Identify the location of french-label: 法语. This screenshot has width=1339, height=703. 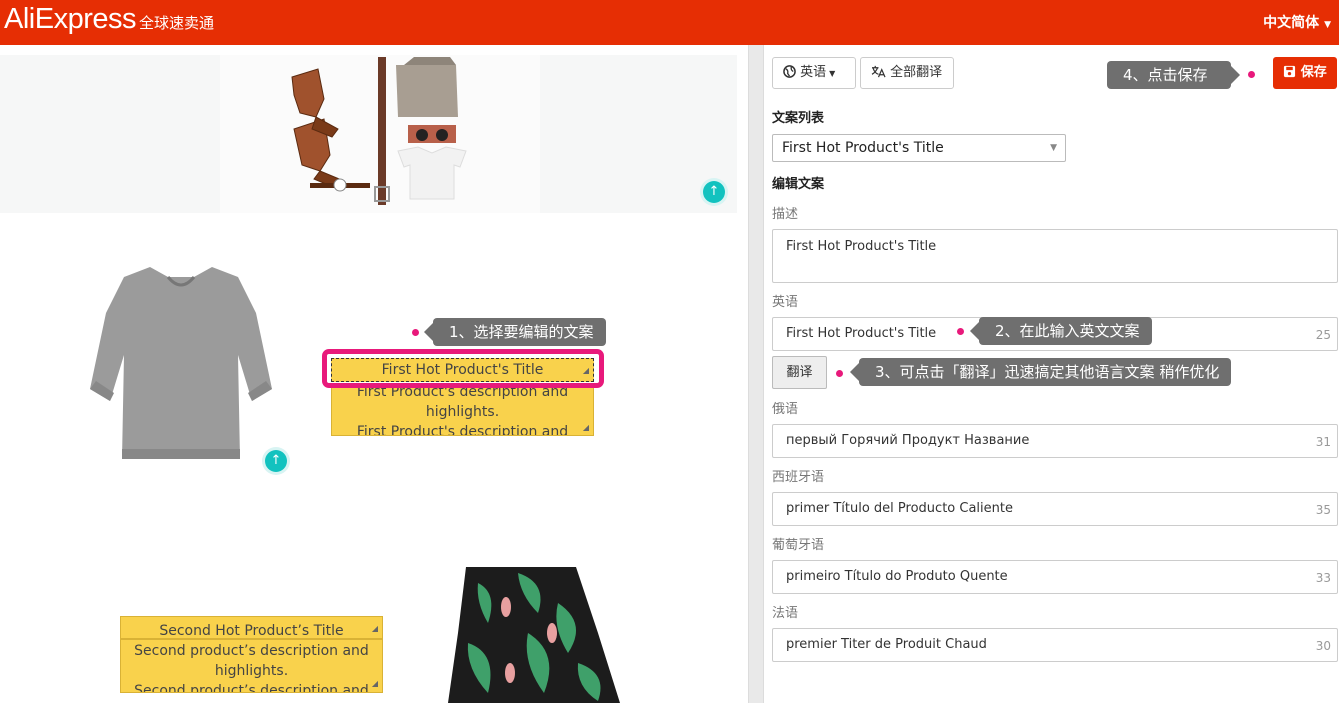
(785, 613).